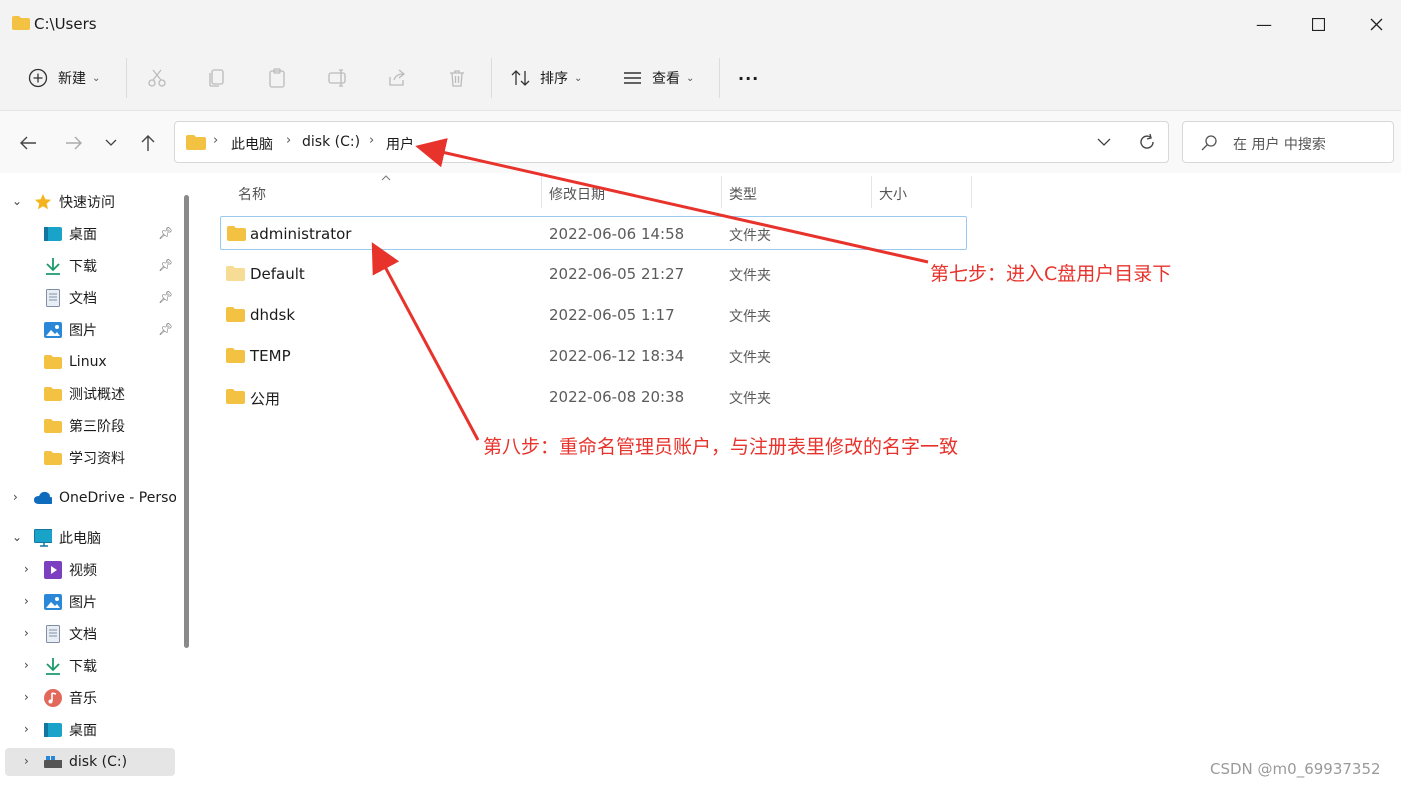  What do you see at coordinates (186, 421) in the screenshot?
I see `navigation-scrollbar` at bounding box center [186, 421].